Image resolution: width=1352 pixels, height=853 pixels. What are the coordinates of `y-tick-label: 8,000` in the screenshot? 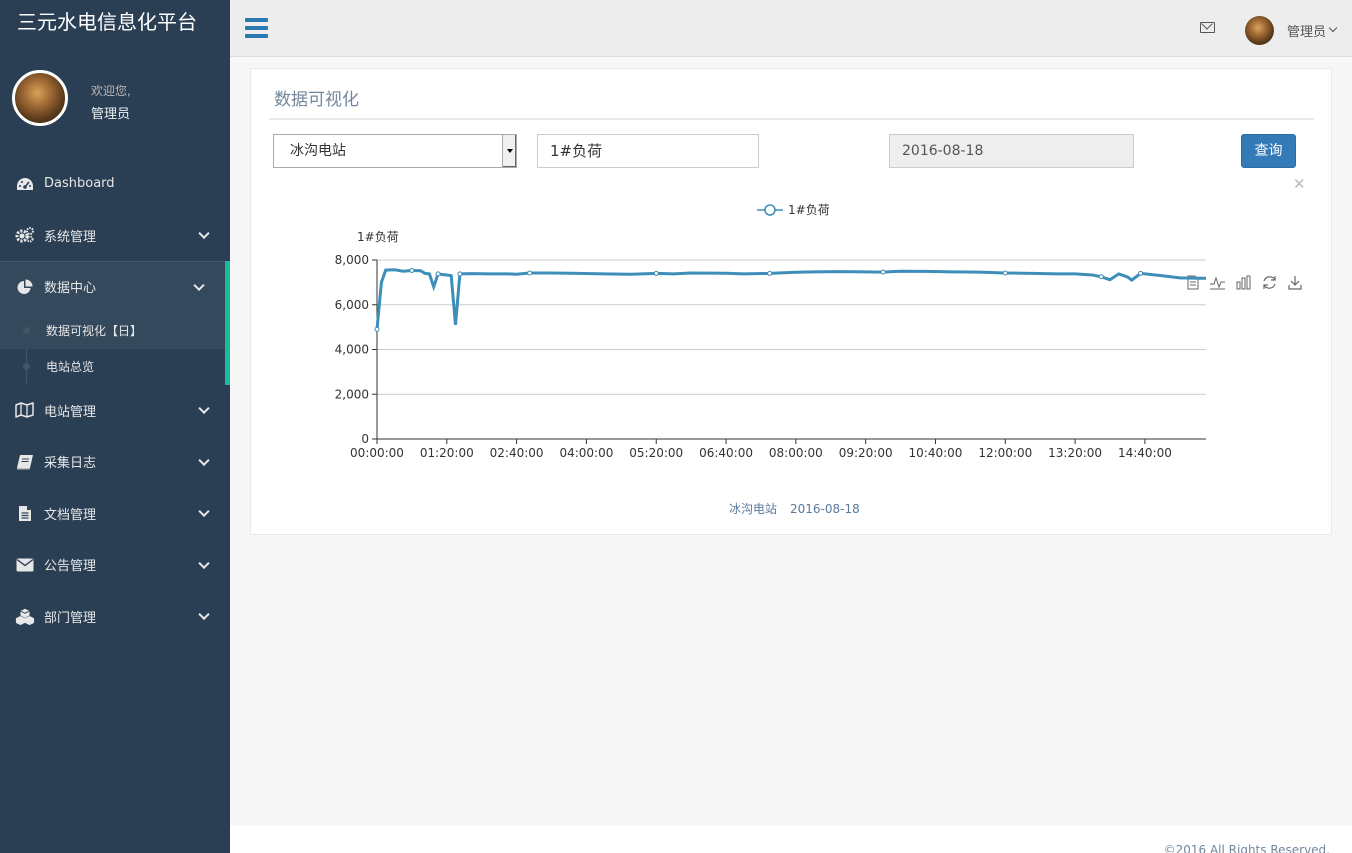 It's located at (352, 260).